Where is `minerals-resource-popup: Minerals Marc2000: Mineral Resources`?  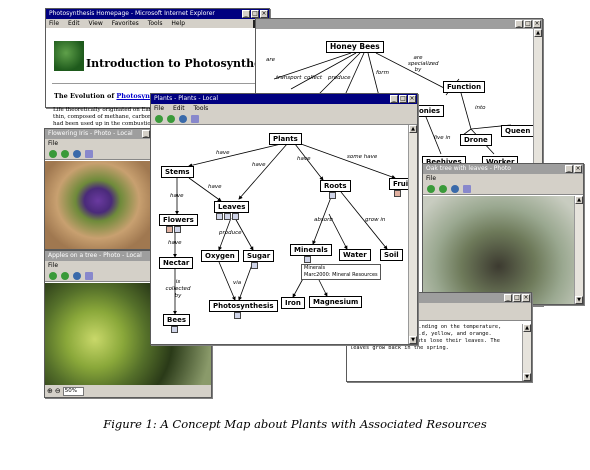
minerals-resource-popup: Minerals Marc2000: Mineral Resources is located at coordinates (341, 272).